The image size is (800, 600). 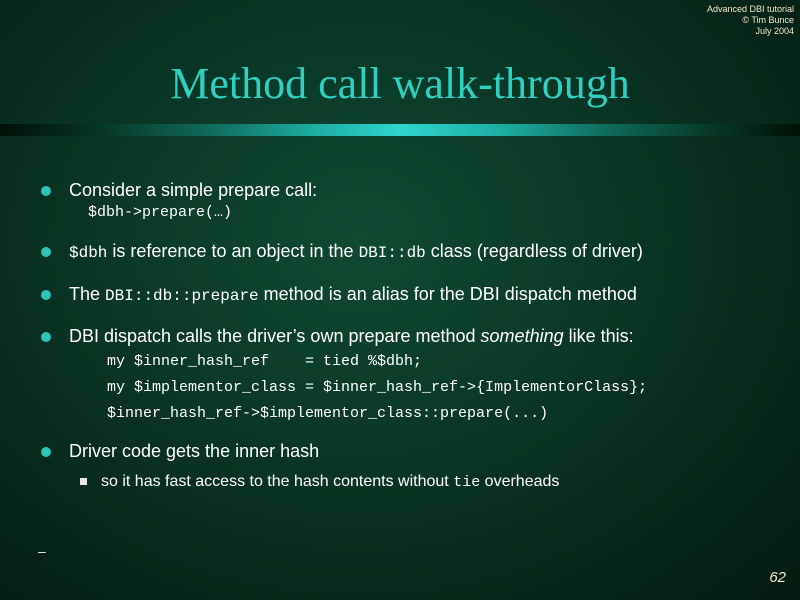 I want to click on inline-code: tie, so click(x=467, y=482).